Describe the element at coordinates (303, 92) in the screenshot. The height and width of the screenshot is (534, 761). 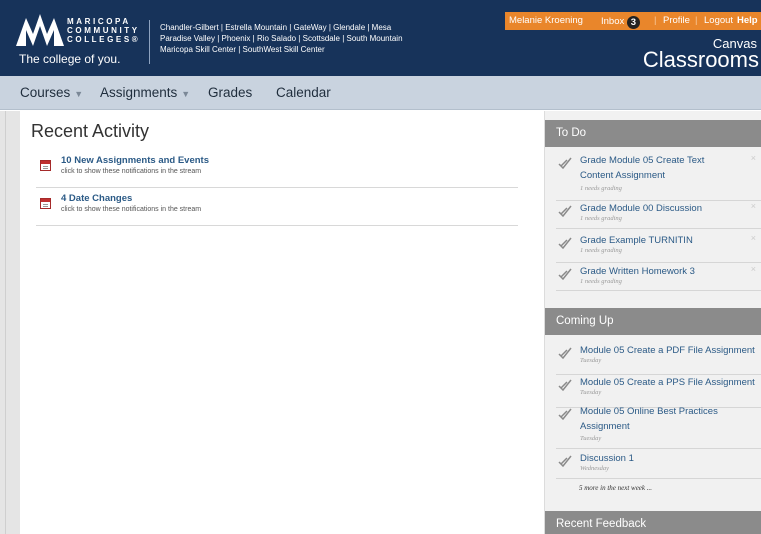
I see `nav-calendar: Calendar` at that location.